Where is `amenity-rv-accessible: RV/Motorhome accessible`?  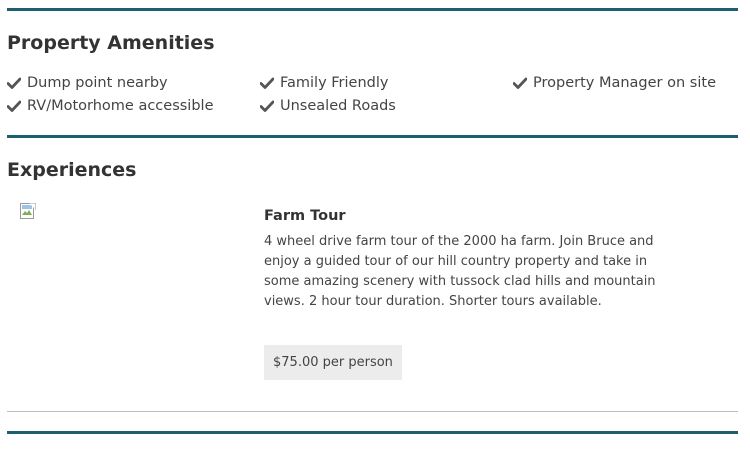
amenity-rv-accessible: RV/Motorhome accessible is located at coordinates (110, 106).